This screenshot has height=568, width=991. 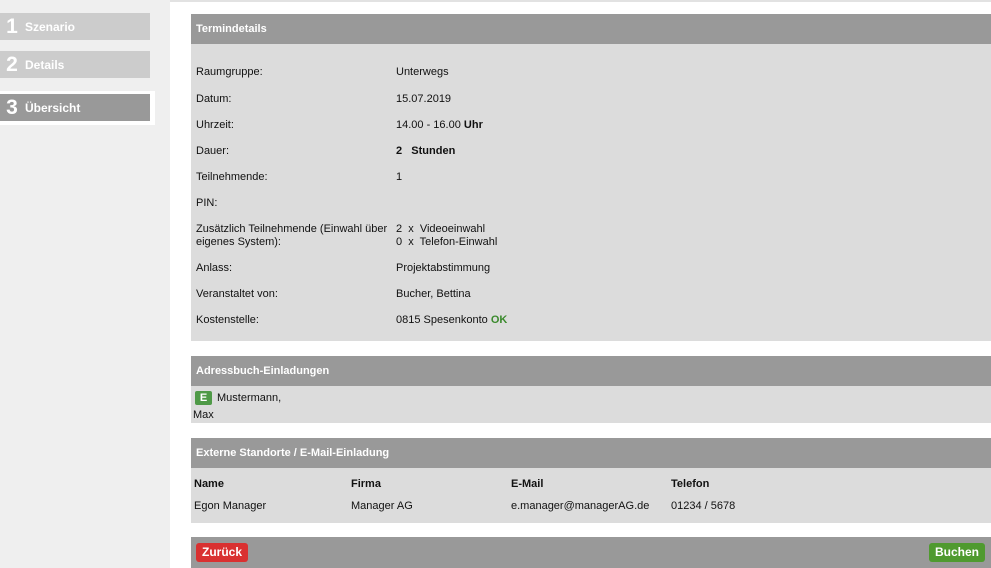 I want to click on step-number: 1, so click(x=12, y=26).